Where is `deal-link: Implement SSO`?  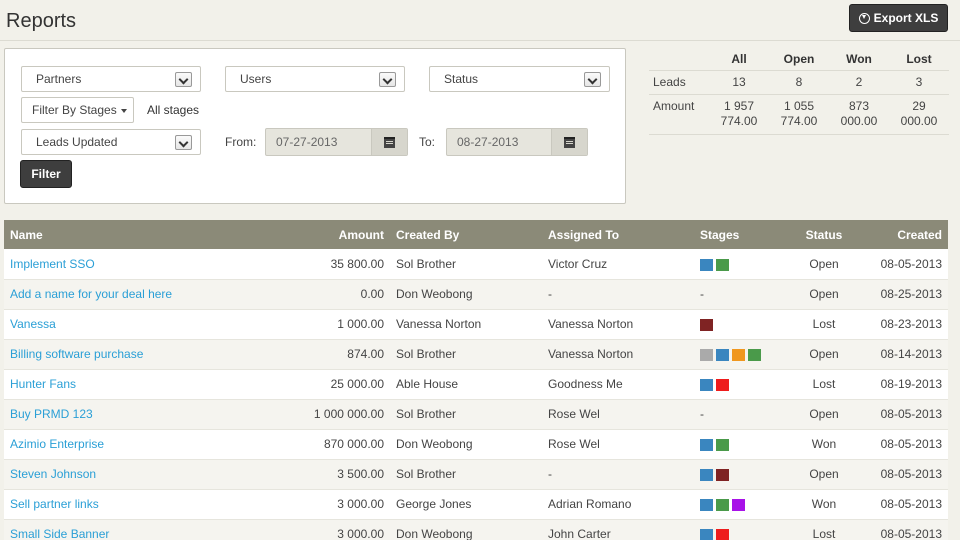
deal-link: Implement SSO is located at coordinates (52, 264).